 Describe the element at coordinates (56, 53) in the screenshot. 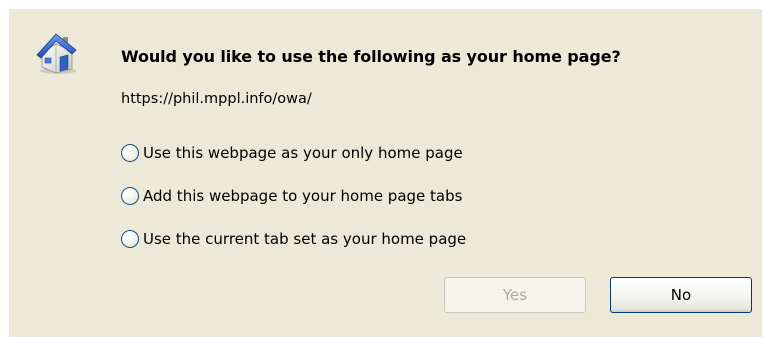

I see `home-icon` at that location.